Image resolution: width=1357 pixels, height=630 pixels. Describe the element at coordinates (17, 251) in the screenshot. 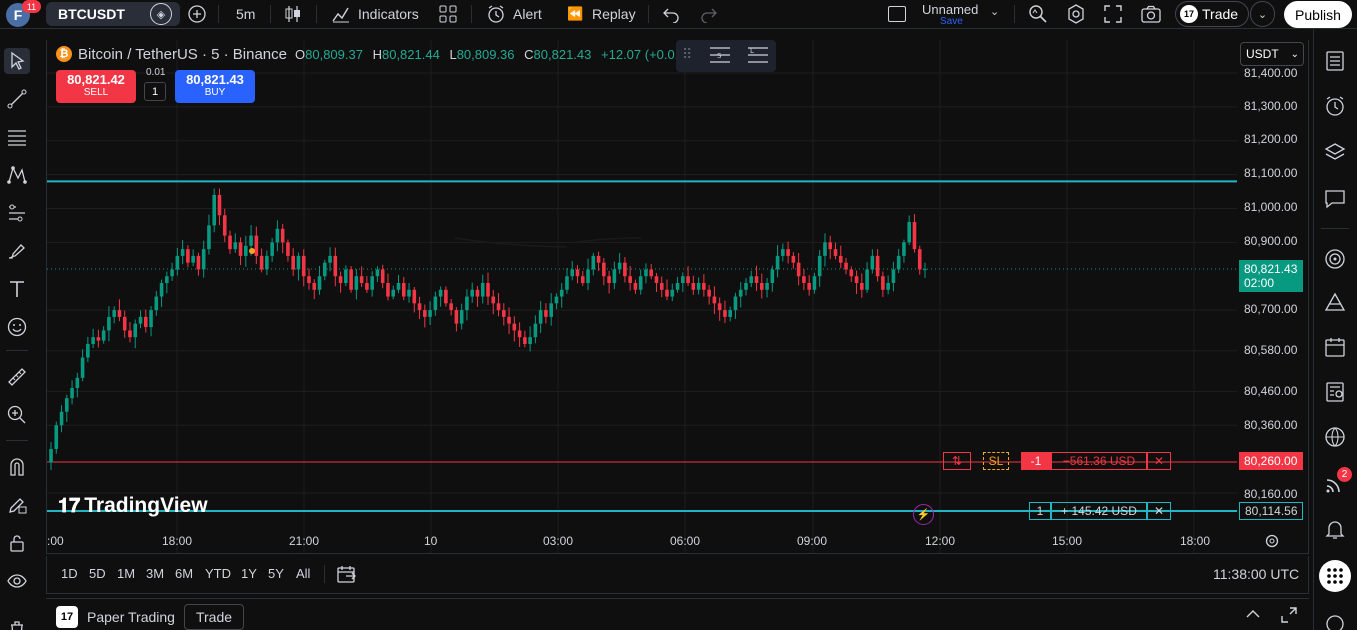

I see `brush-icon` at that location.